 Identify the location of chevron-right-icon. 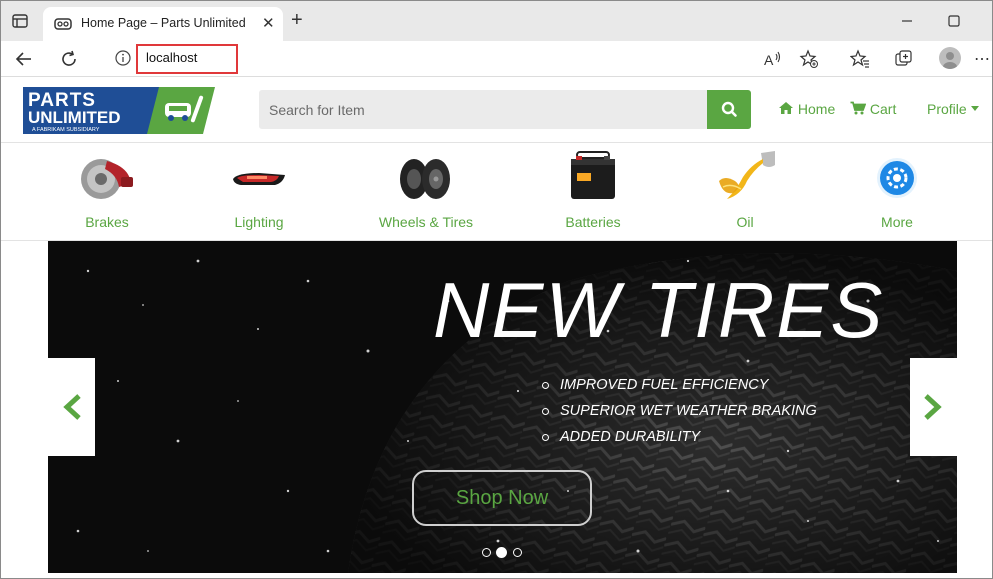
(933, 407).